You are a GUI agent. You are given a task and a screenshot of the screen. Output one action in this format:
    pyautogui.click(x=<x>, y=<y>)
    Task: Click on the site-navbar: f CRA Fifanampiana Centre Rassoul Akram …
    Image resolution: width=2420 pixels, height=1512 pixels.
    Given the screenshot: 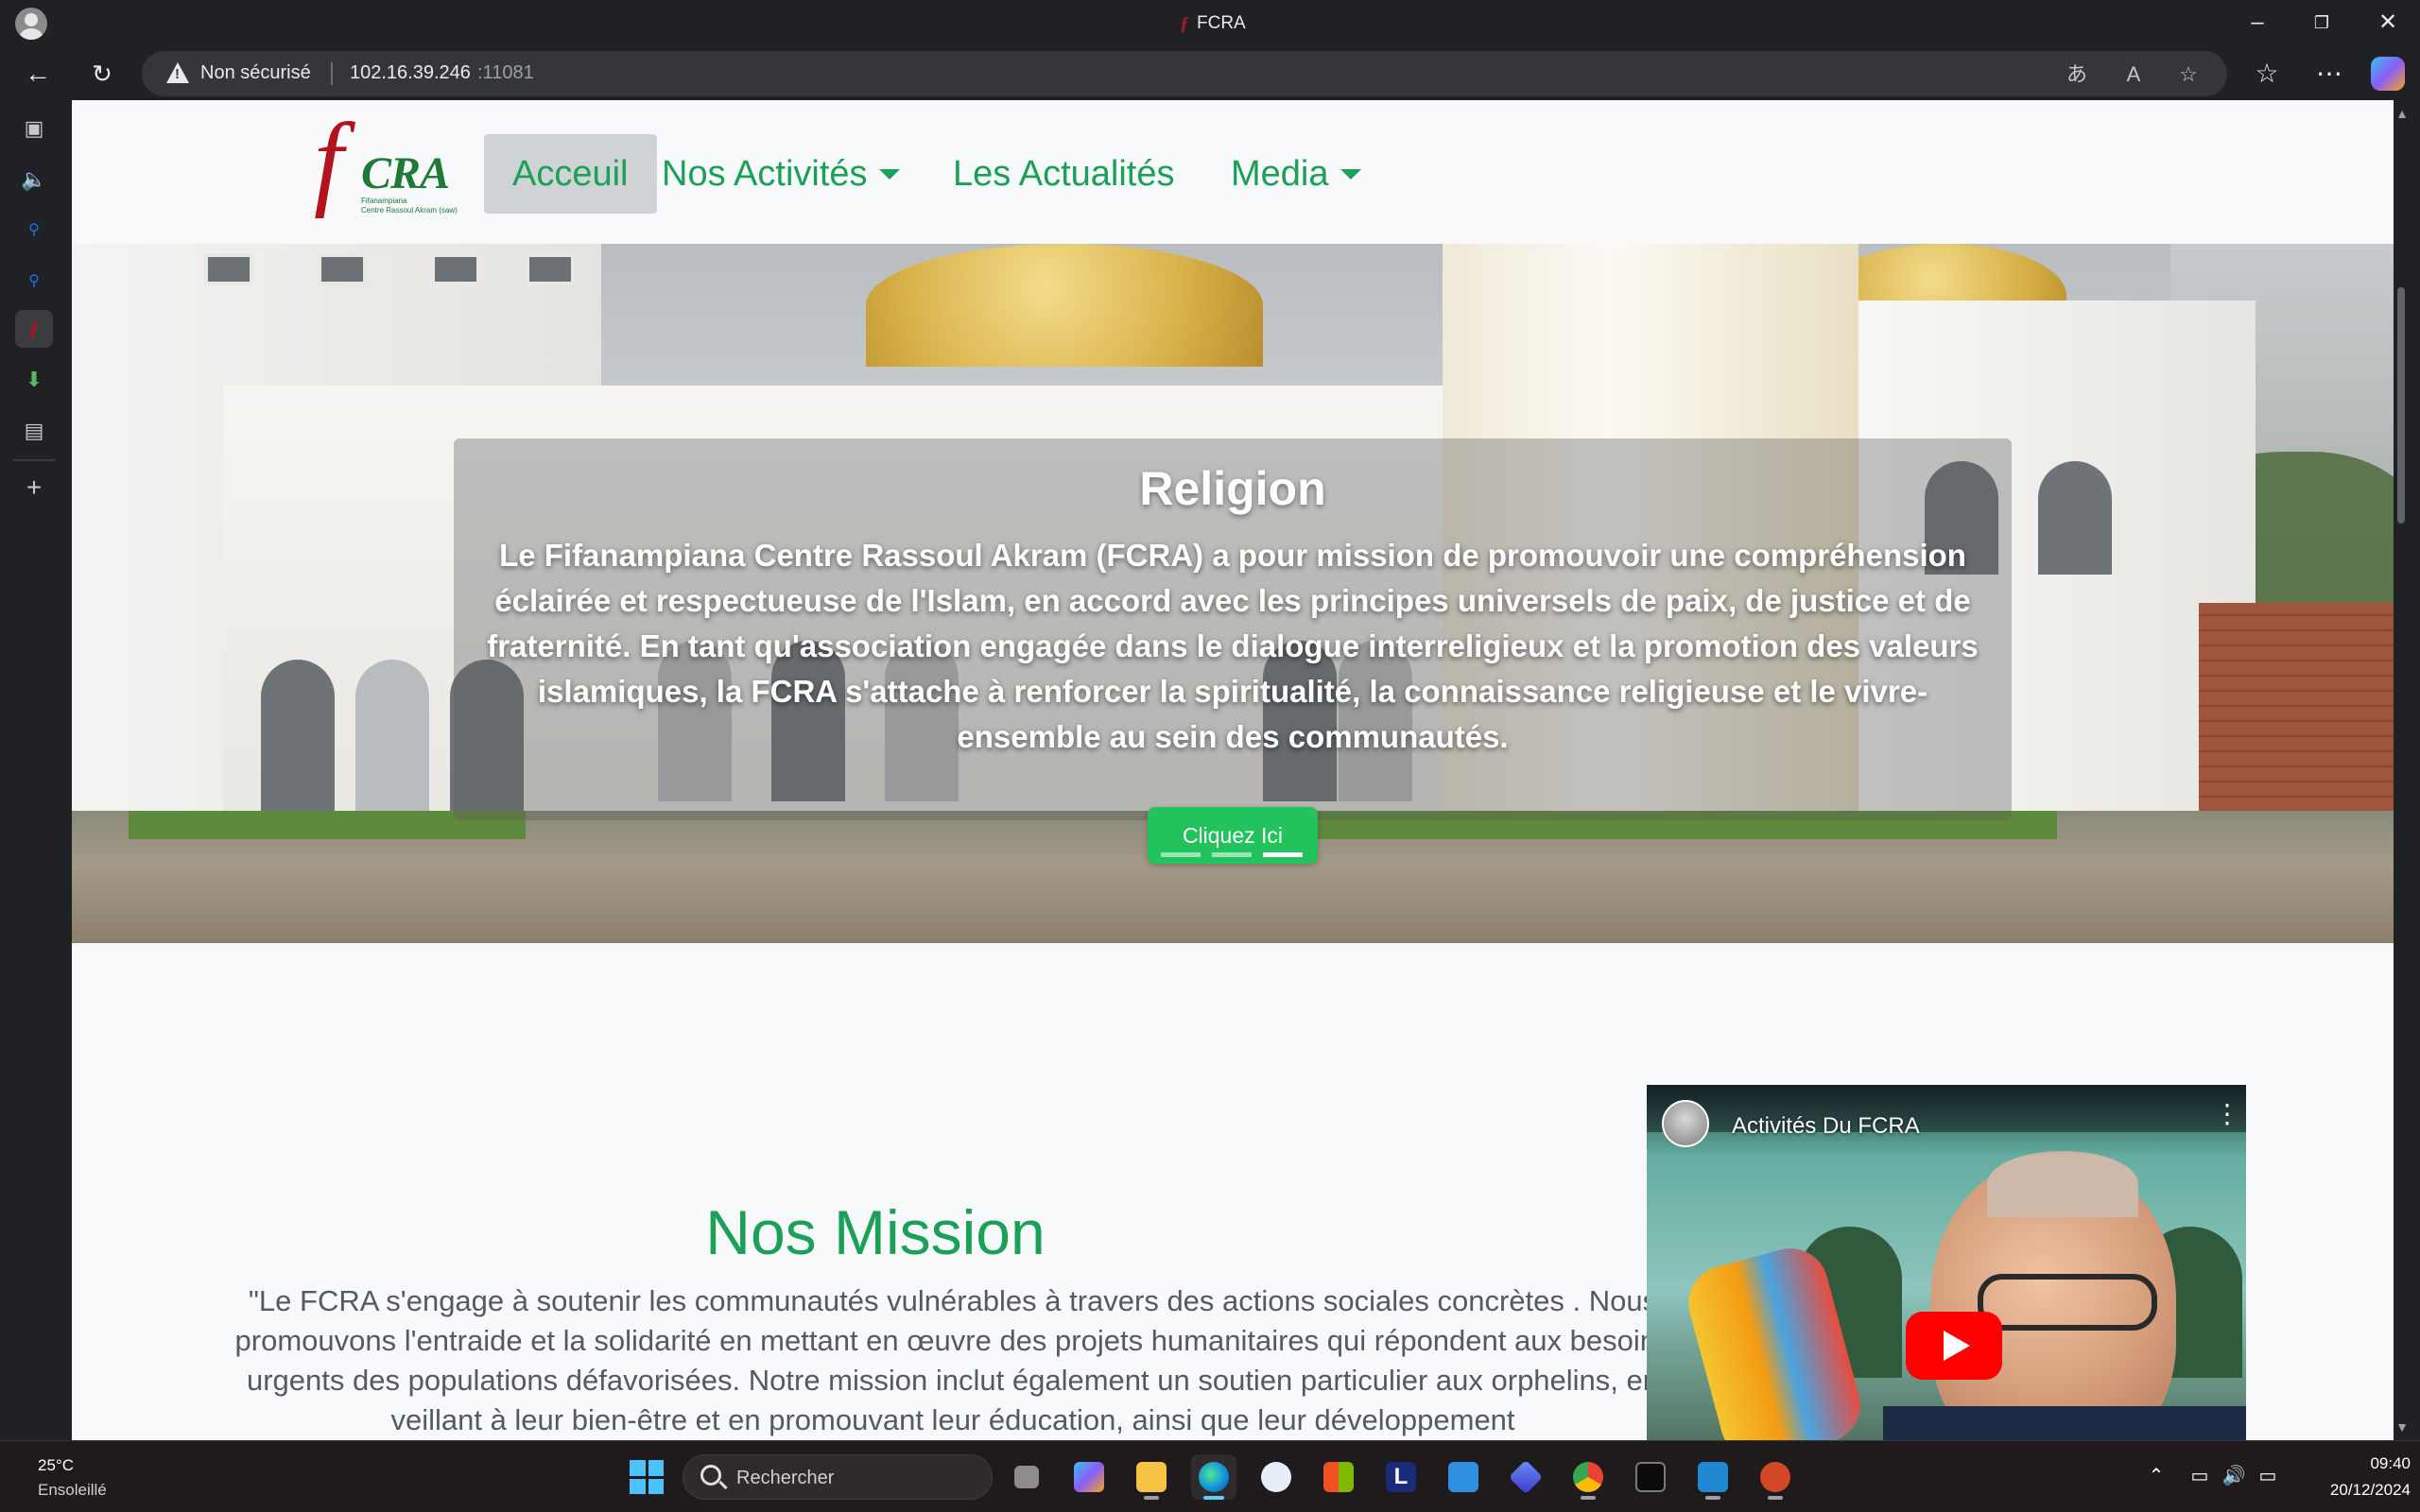 What is the action you would take?
    pyautogui.click(x=1233, y=172)
    